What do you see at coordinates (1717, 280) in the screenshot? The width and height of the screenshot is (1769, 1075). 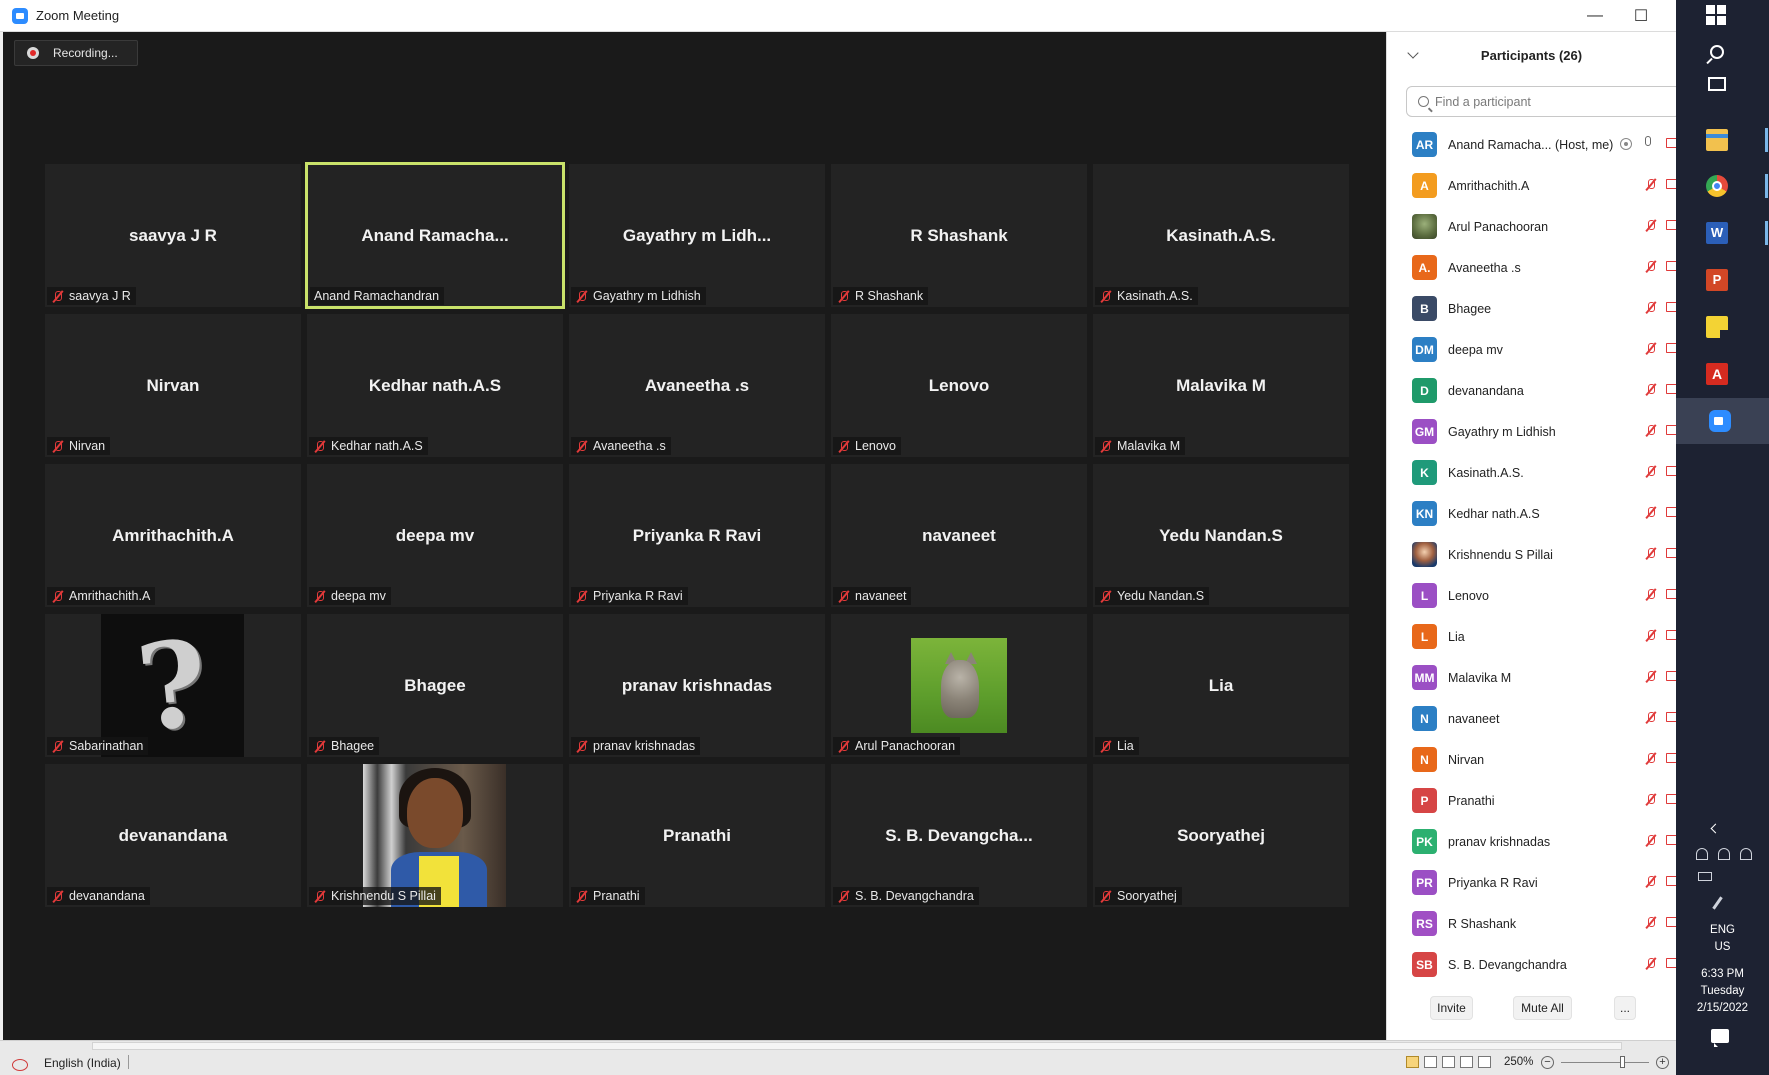 I see `powerpoint-icon: P` at bounding box center [1717, 280].